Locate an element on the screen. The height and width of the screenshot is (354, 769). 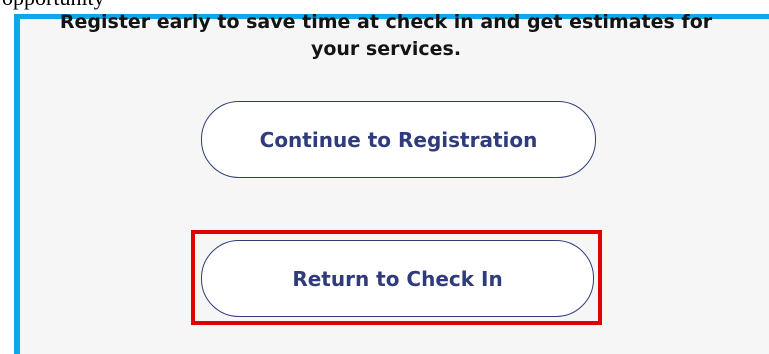
continue-to-registration-button: Continue to Registration is located at coordinates (398, 139).